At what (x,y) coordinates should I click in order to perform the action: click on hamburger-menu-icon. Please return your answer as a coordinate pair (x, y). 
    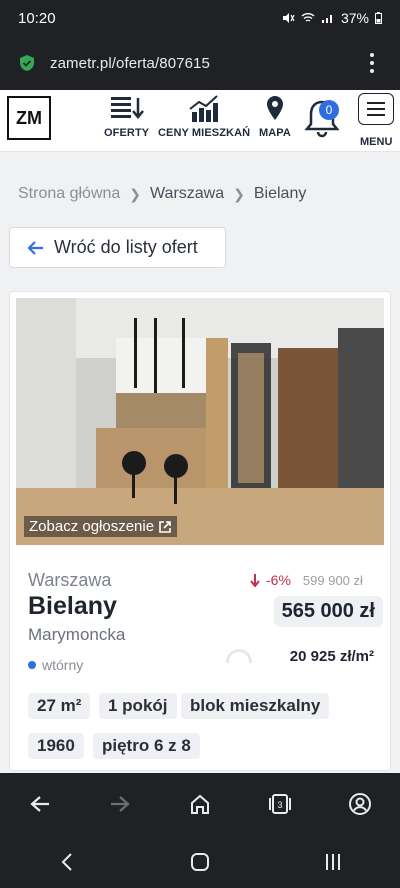
    Looking at the image, I should click on (376, 109).